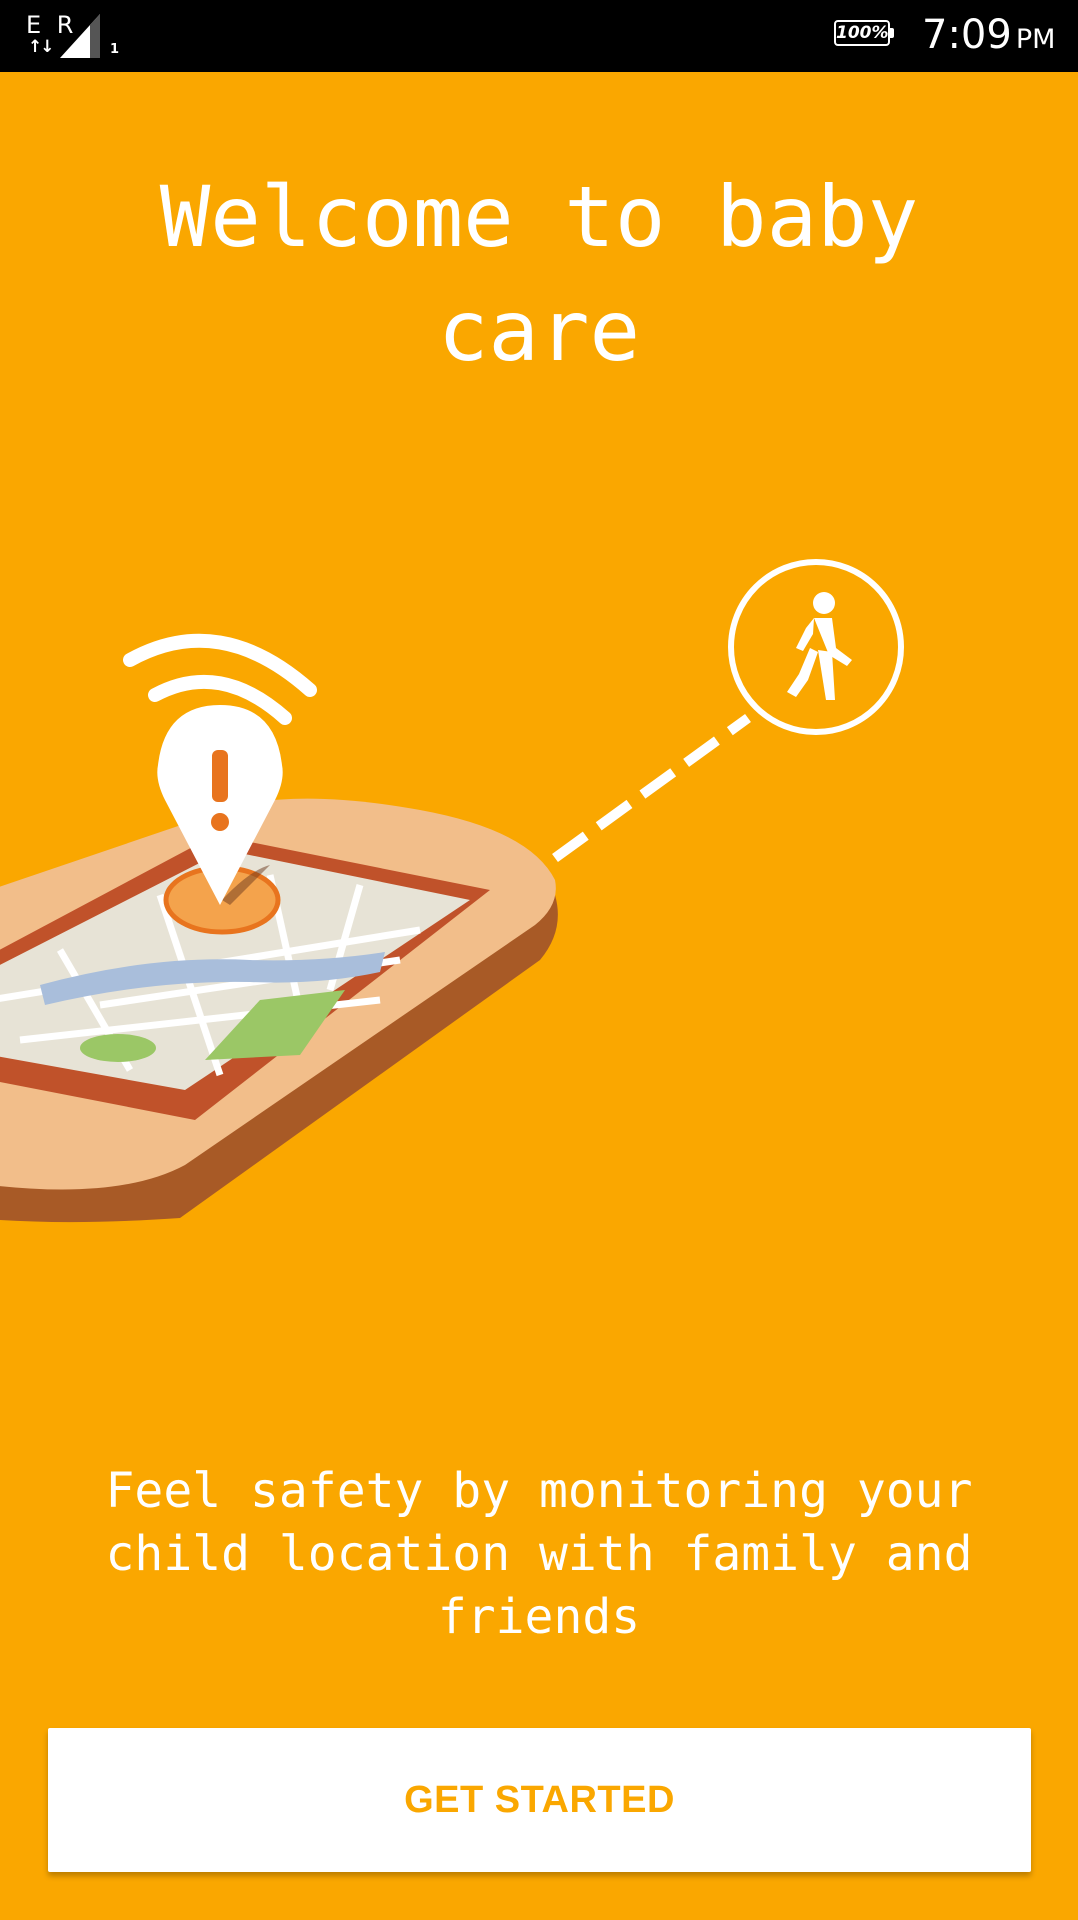  Describe the element at coordinates (892, 33) in the screenshot. I see `battery-tip` at that location.